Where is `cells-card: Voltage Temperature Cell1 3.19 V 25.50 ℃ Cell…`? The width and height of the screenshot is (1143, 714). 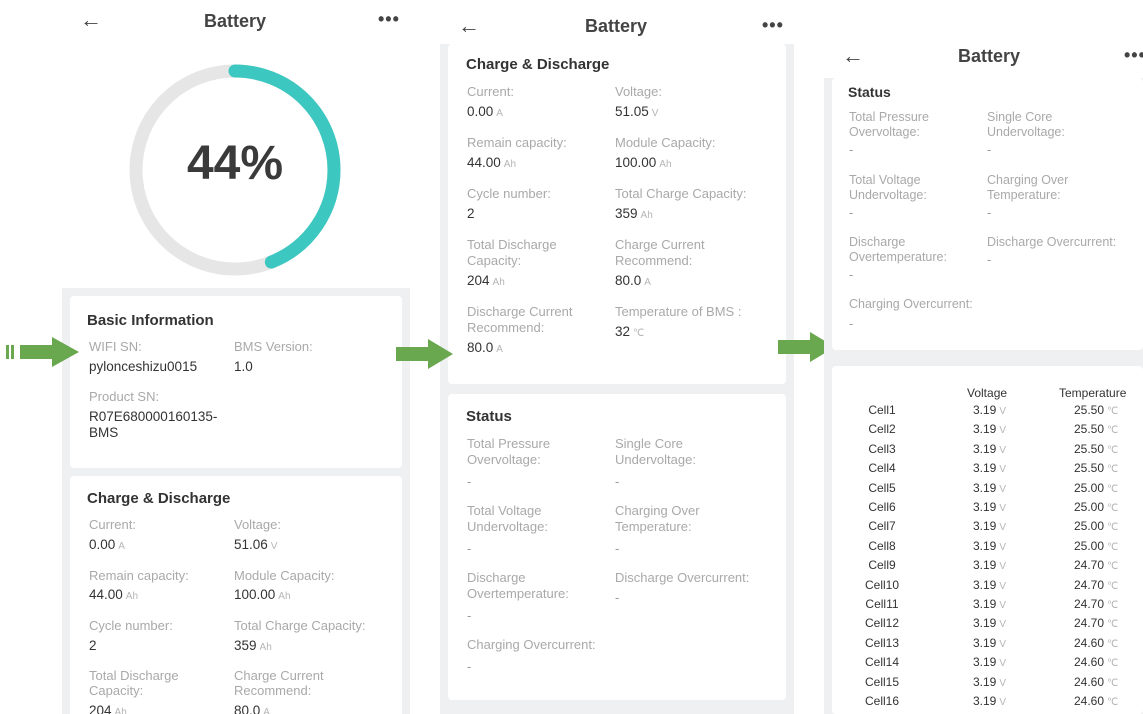 cells-card: Voltage Temperature Cell1 3.19 V 25.50 ℃ Cell… is located at coordinates (987, 540).